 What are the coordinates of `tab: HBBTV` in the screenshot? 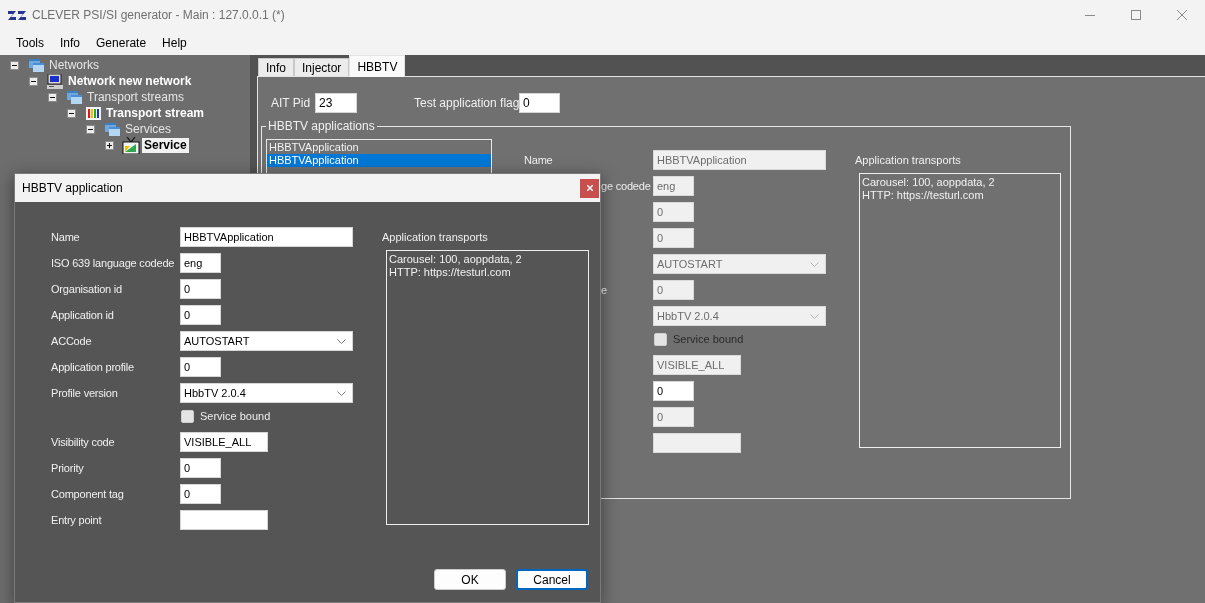 It's located at (377, 66).